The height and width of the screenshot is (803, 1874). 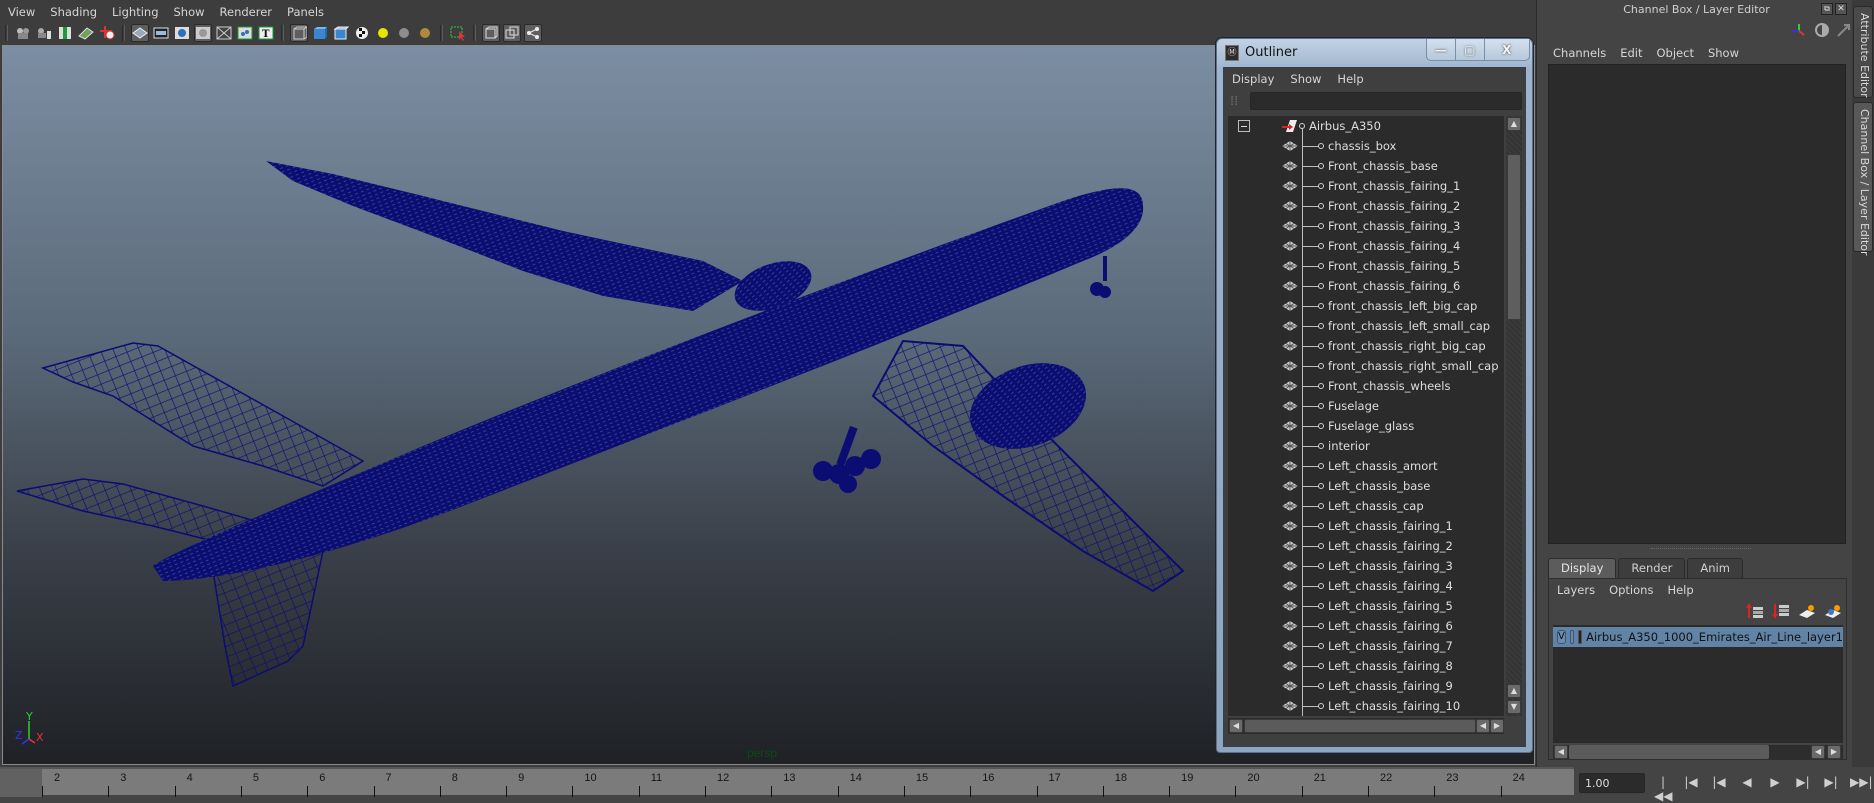 What do you see at coordinates (1244, 126) in the screenshot?
I see `collapse-toggle-icon` at bounding box center [1244, 126].